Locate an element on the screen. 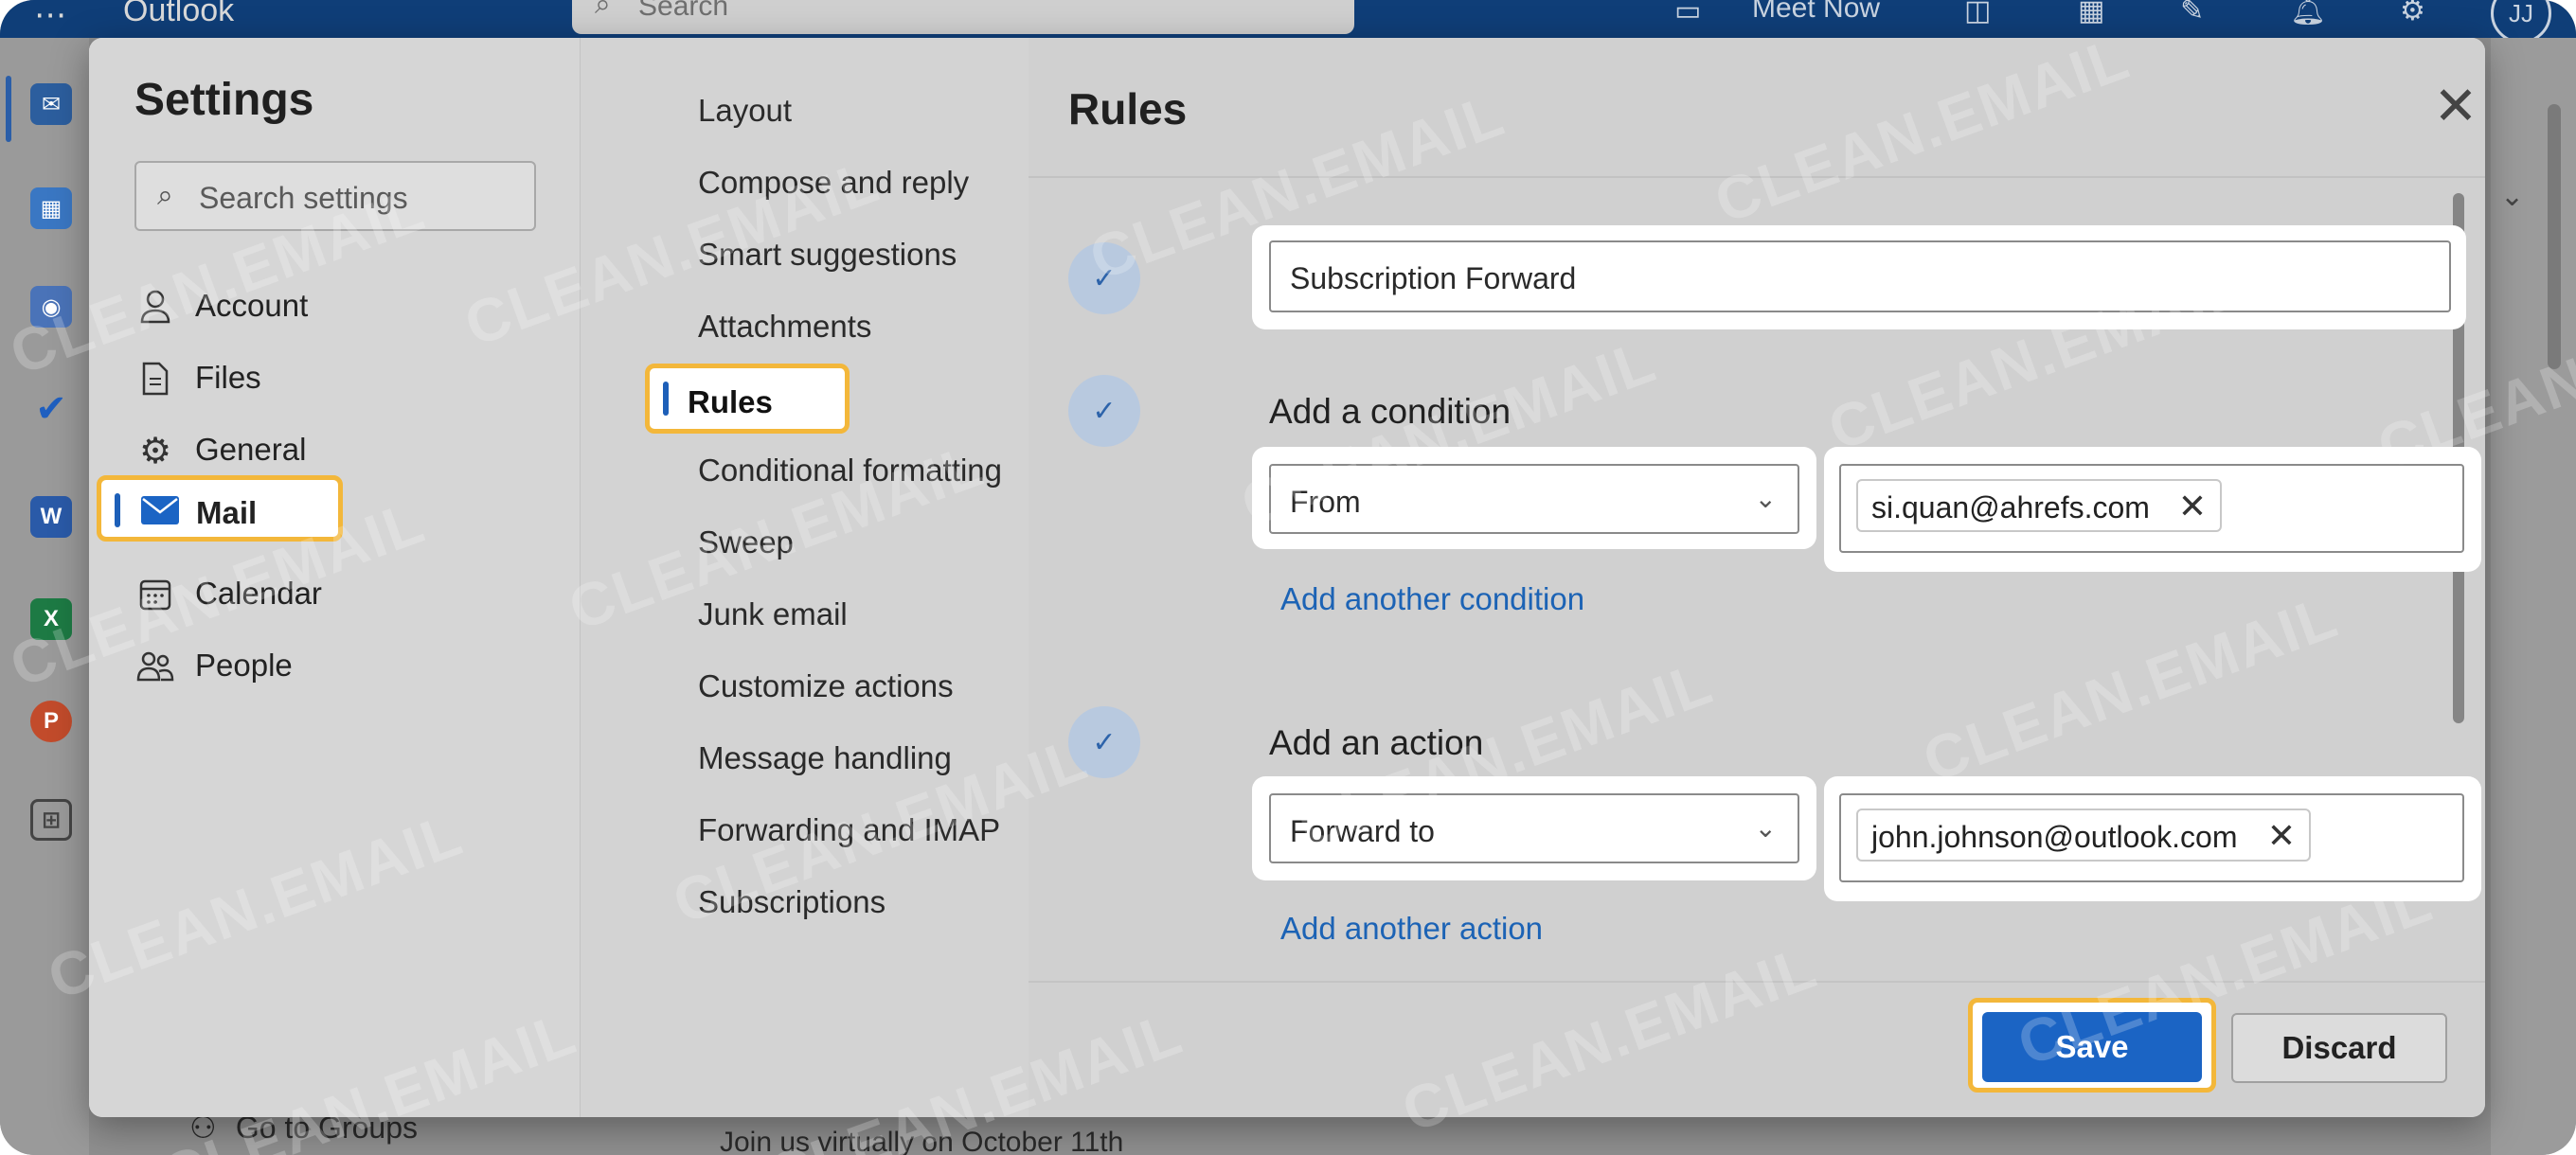 The height and width of the screenshot is (1155, 2576). menu-item-rules: Rules is located at coordinates (747, 399).